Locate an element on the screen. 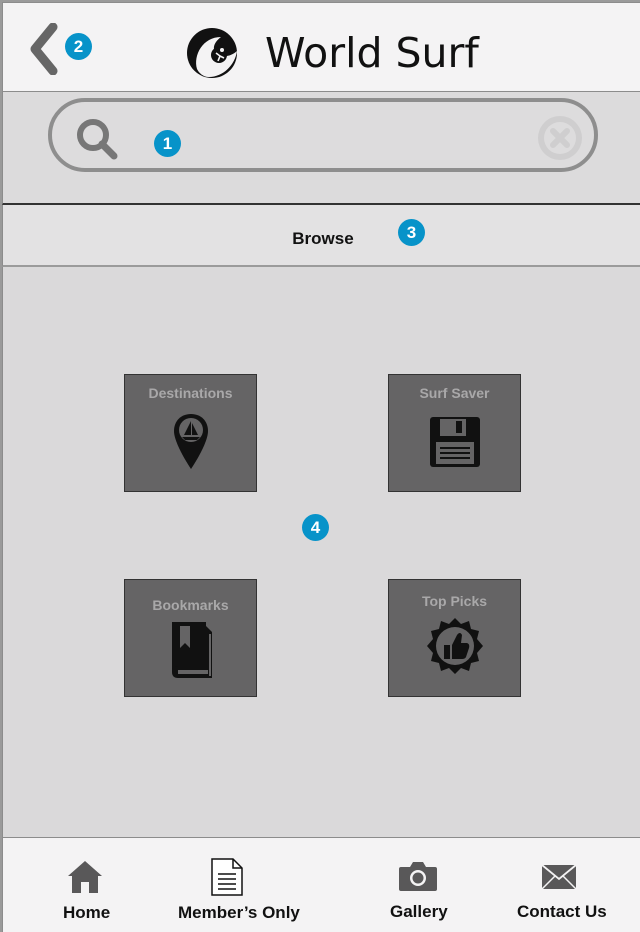  search-input is located at coordinates (327, 136).